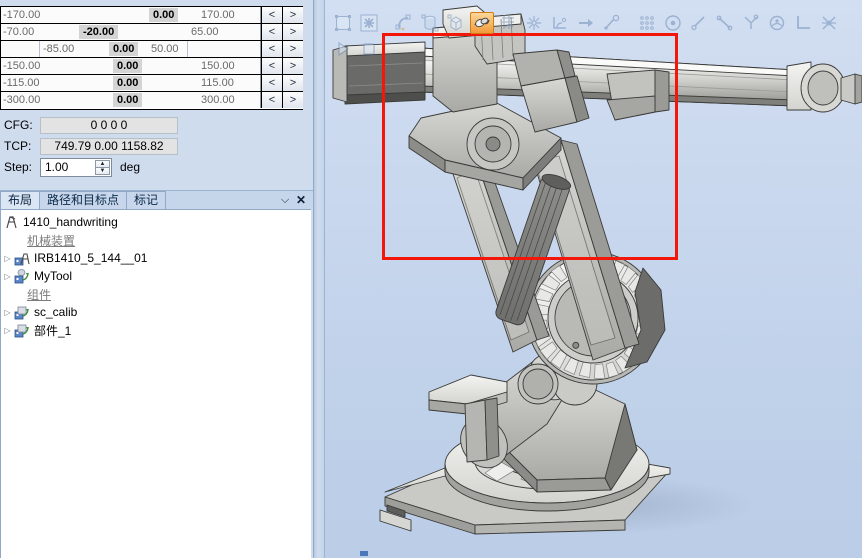 The width and height of the screenshot is (862, 558). Describe the element at coordinates (586, 23) in the screenshot. I see `snap-arrow-icon` at that location.